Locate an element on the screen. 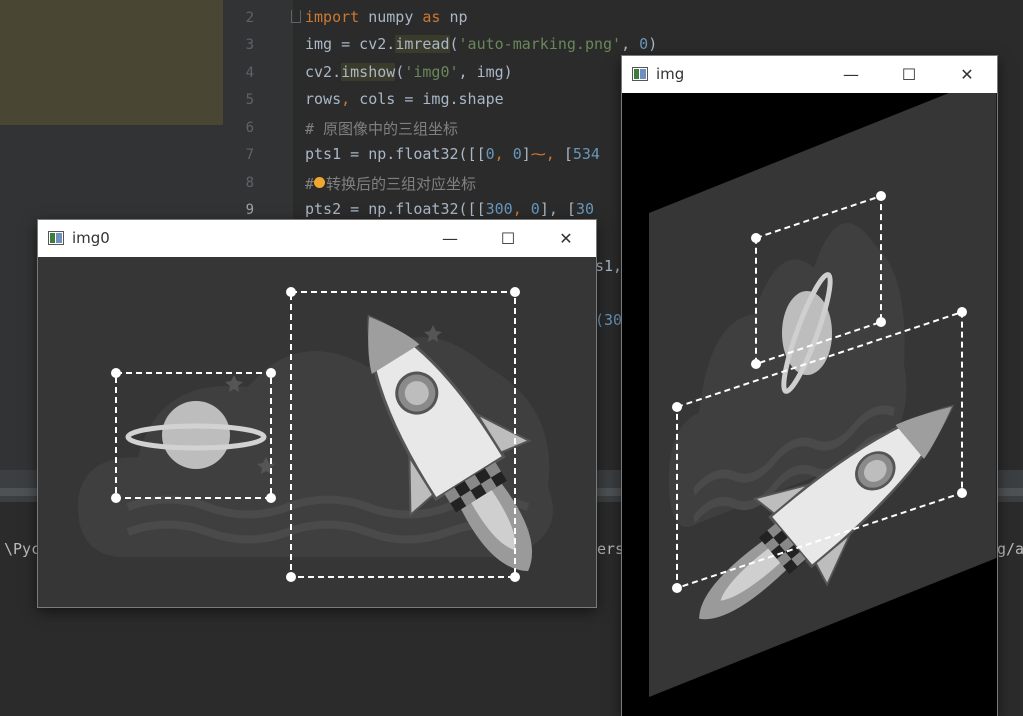  code-line-9: pts2 = np.float32([[300, 0], [30 is located at coordinates (449, 209).